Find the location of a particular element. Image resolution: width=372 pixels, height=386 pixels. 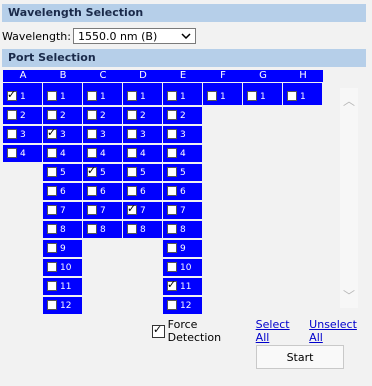

port-d-7: 7 is located at coordinates (142, 210).